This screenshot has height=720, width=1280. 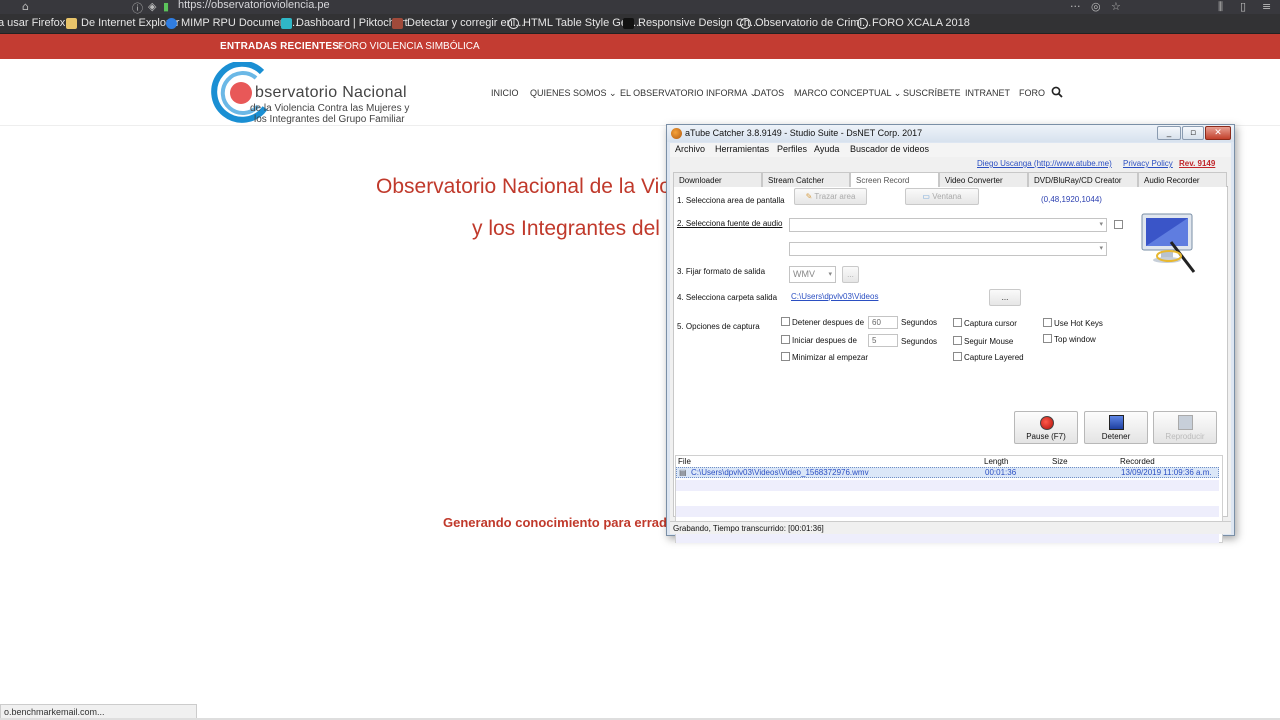 What do you see at coordinates (688, 93) in the screenshot?
I see `nav-observatorio-informa: EL OBSERVATORIO INFORMA ⌄` at bounding box center [688, 93].